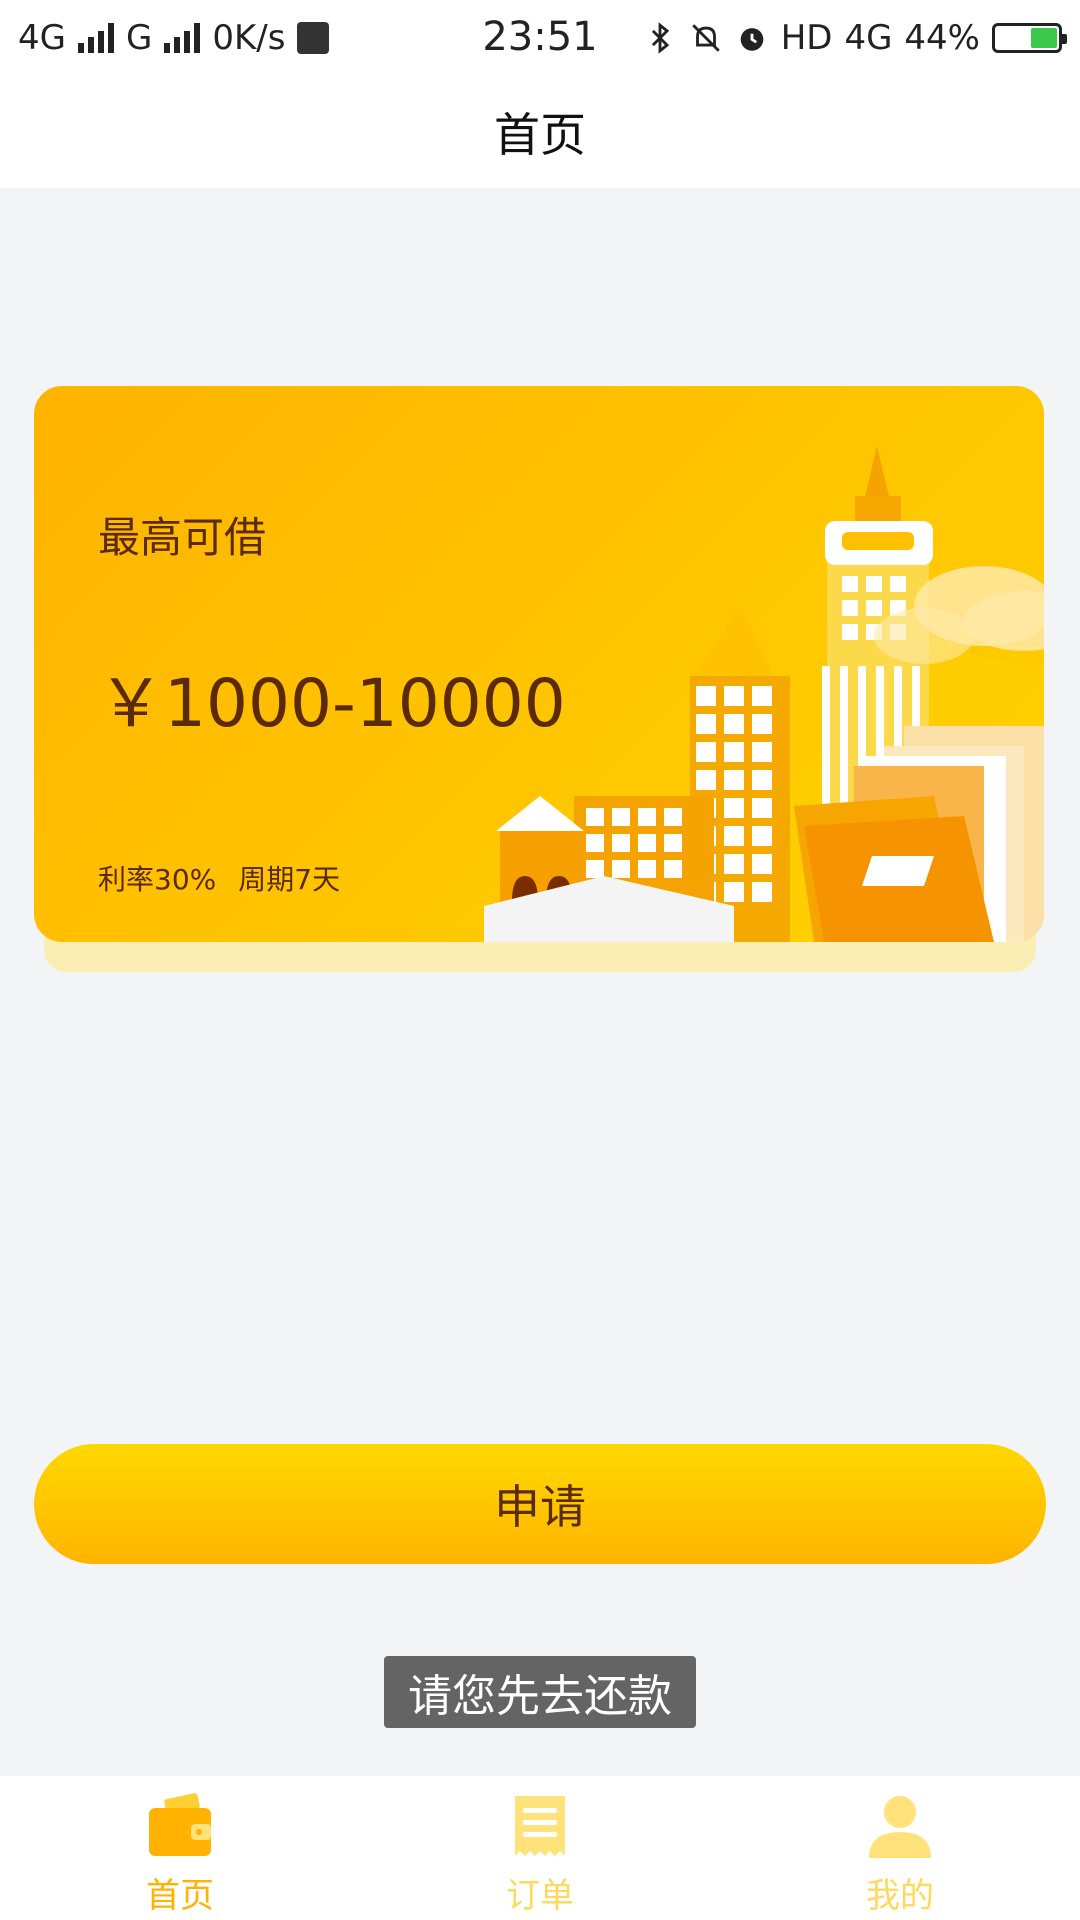  I want to click on bottom-nav: 首页 订单 我的, so click(540, 1848).